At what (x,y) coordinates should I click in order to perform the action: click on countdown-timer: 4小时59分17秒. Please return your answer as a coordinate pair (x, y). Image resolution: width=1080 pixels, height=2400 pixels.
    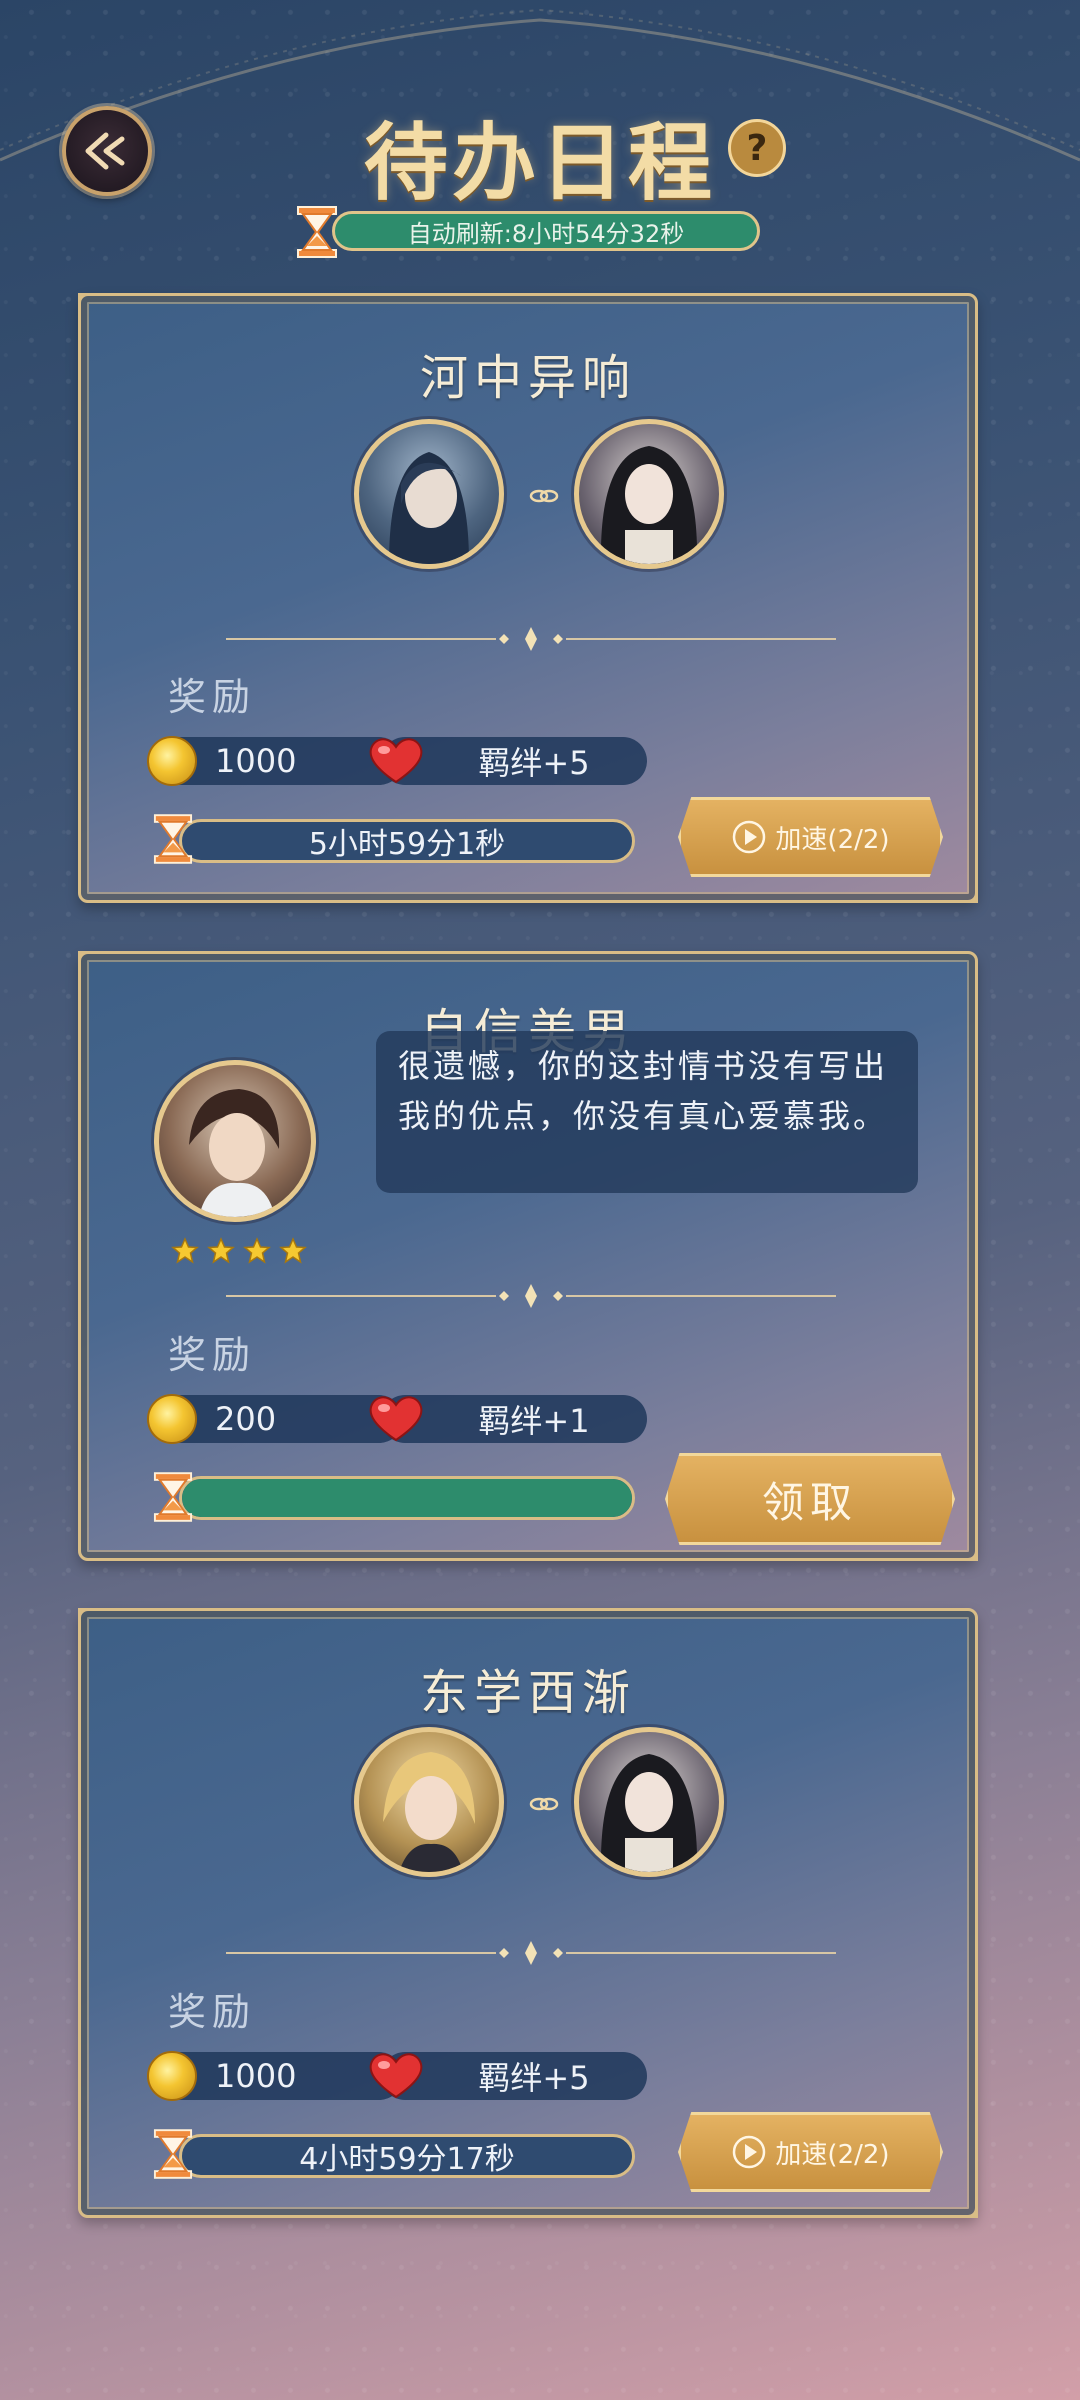
    Looking at the image, I should click on (407, 2156).